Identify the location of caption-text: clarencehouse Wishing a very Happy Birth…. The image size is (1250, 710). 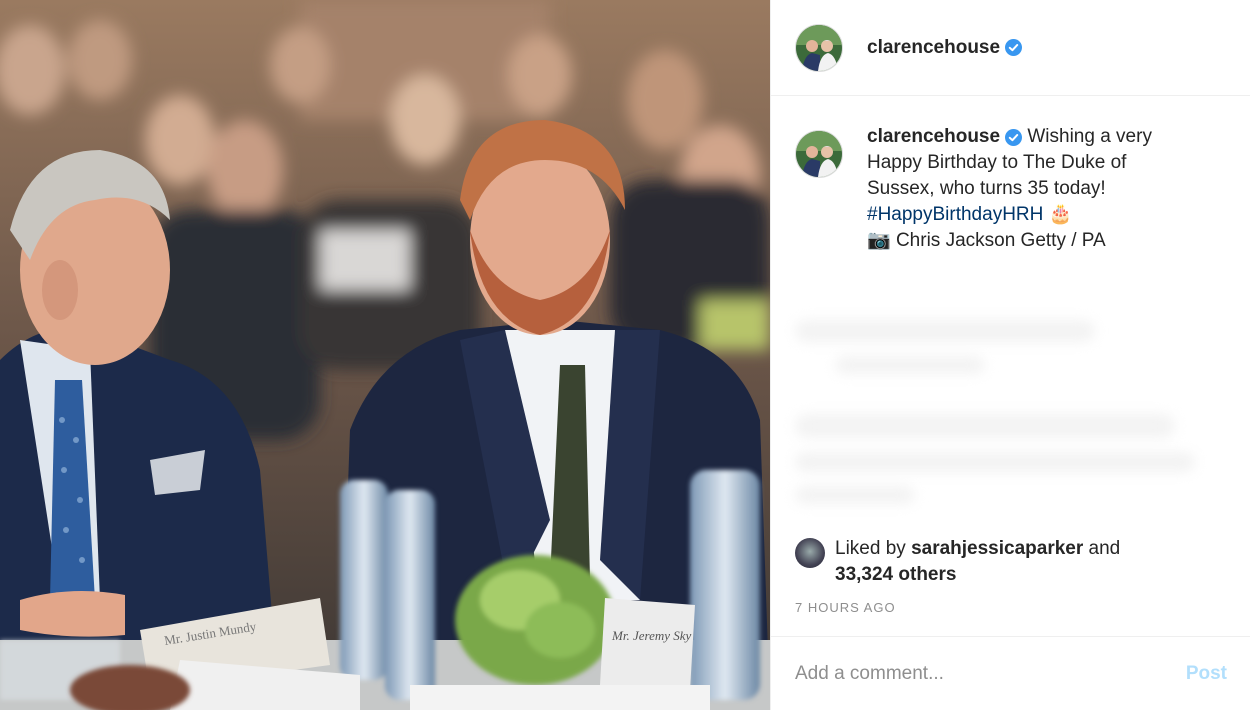
(1032, 189).